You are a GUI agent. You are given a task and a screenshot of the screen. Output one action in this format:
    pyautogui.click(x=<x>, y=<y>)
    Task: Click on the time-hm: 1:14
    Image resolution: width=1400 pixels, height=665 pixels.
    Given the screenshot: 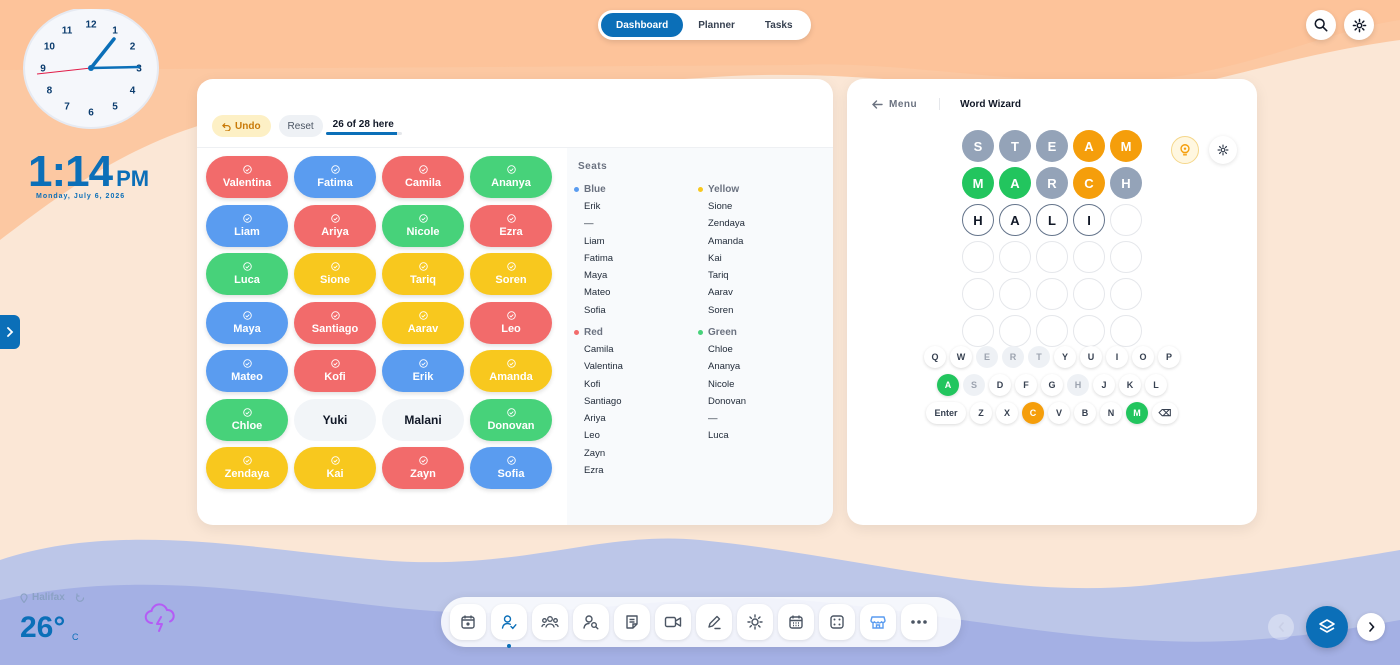 What is the action you would take?
    pyautogui.click(x=70, y=171)
    